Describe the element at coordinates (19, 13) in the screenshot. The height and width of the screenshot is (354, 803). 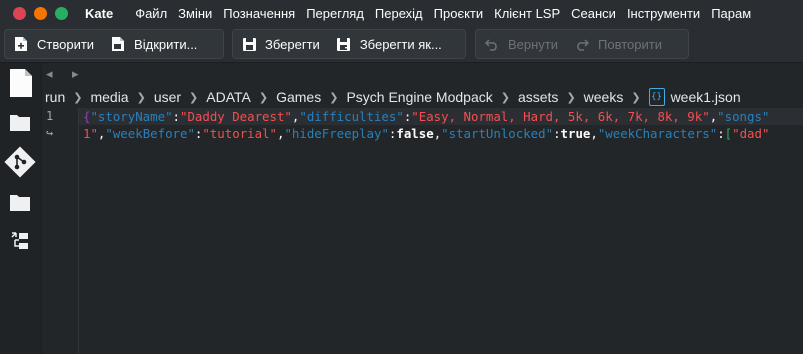
I see `close-window-button` at that location.